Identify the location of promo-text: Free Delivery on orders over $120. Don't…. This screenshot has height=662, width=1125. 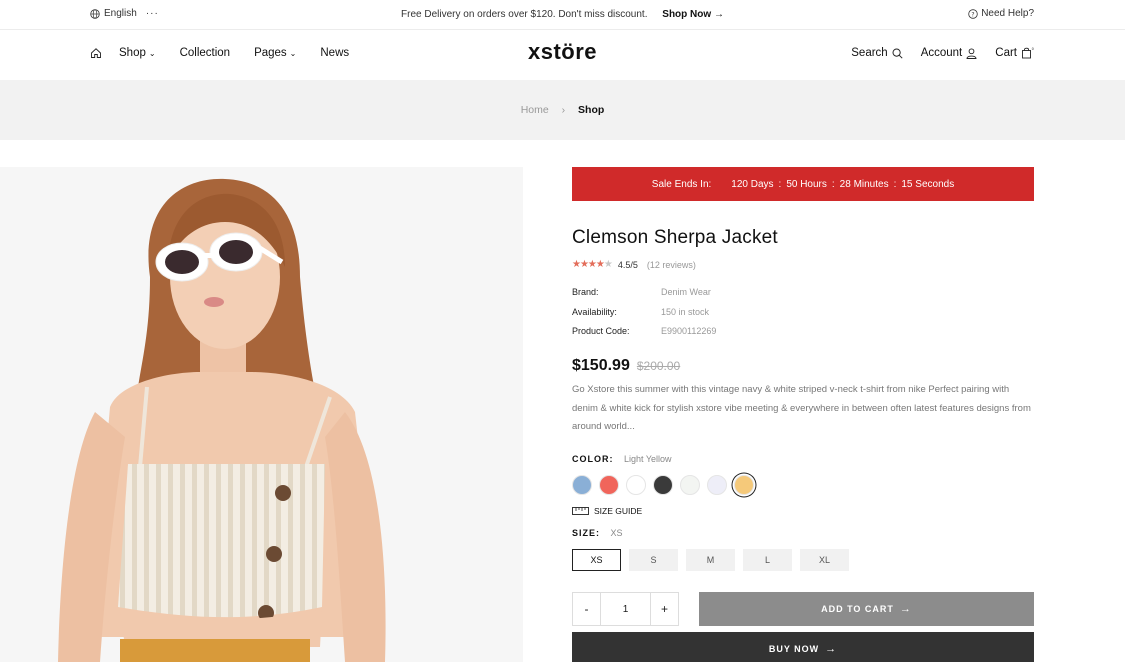
(524, 14).